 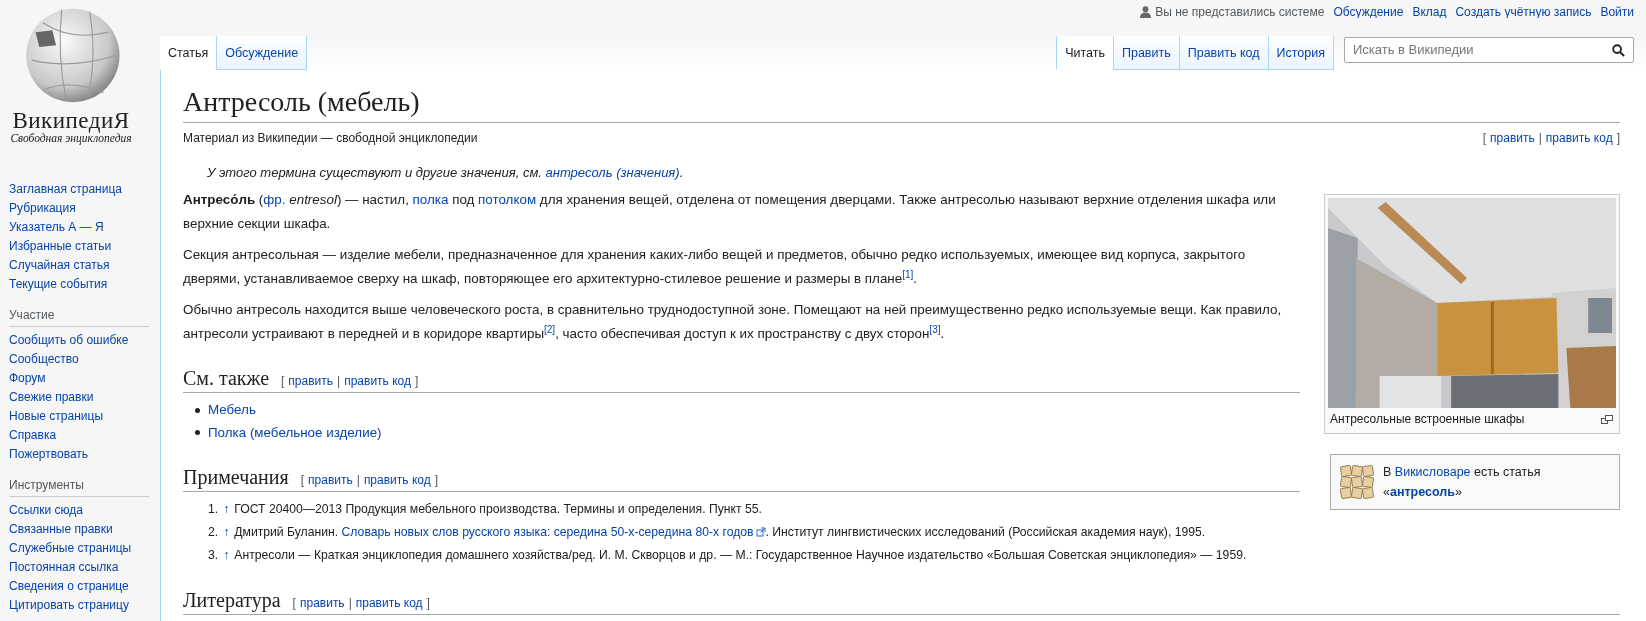 What do you see at coordinates (935, 329) in the screenshot?
I see `reference-link: [3]` at bounding box center [935, 329].